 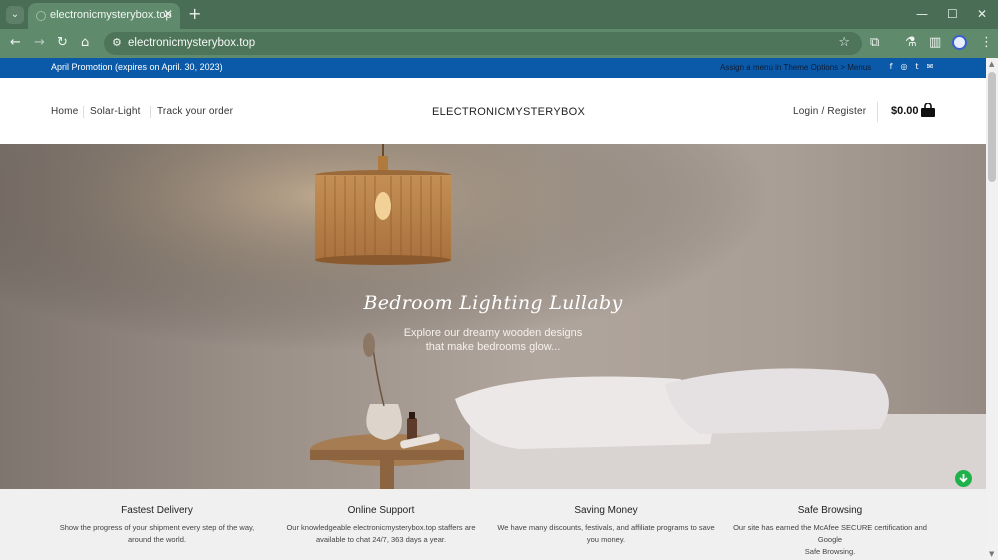 I want to click on extensions-puzzle-icon: ⧉, so click(x=874, y=43).